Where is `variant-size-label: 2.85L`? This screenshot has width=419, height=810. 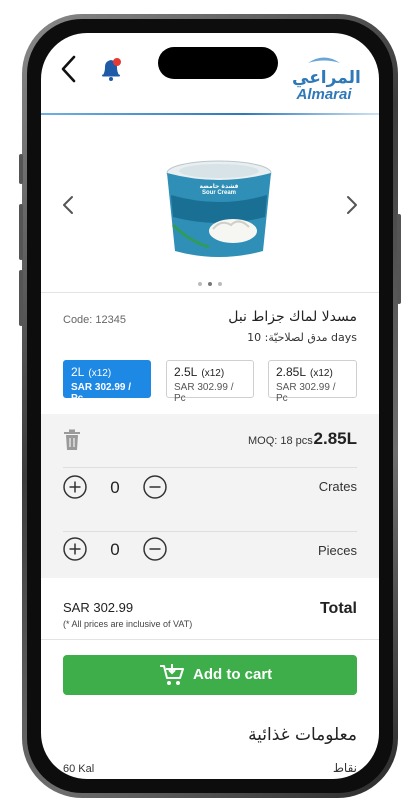 variant-size-label: 2.85L is located at coordinates (291, 372).